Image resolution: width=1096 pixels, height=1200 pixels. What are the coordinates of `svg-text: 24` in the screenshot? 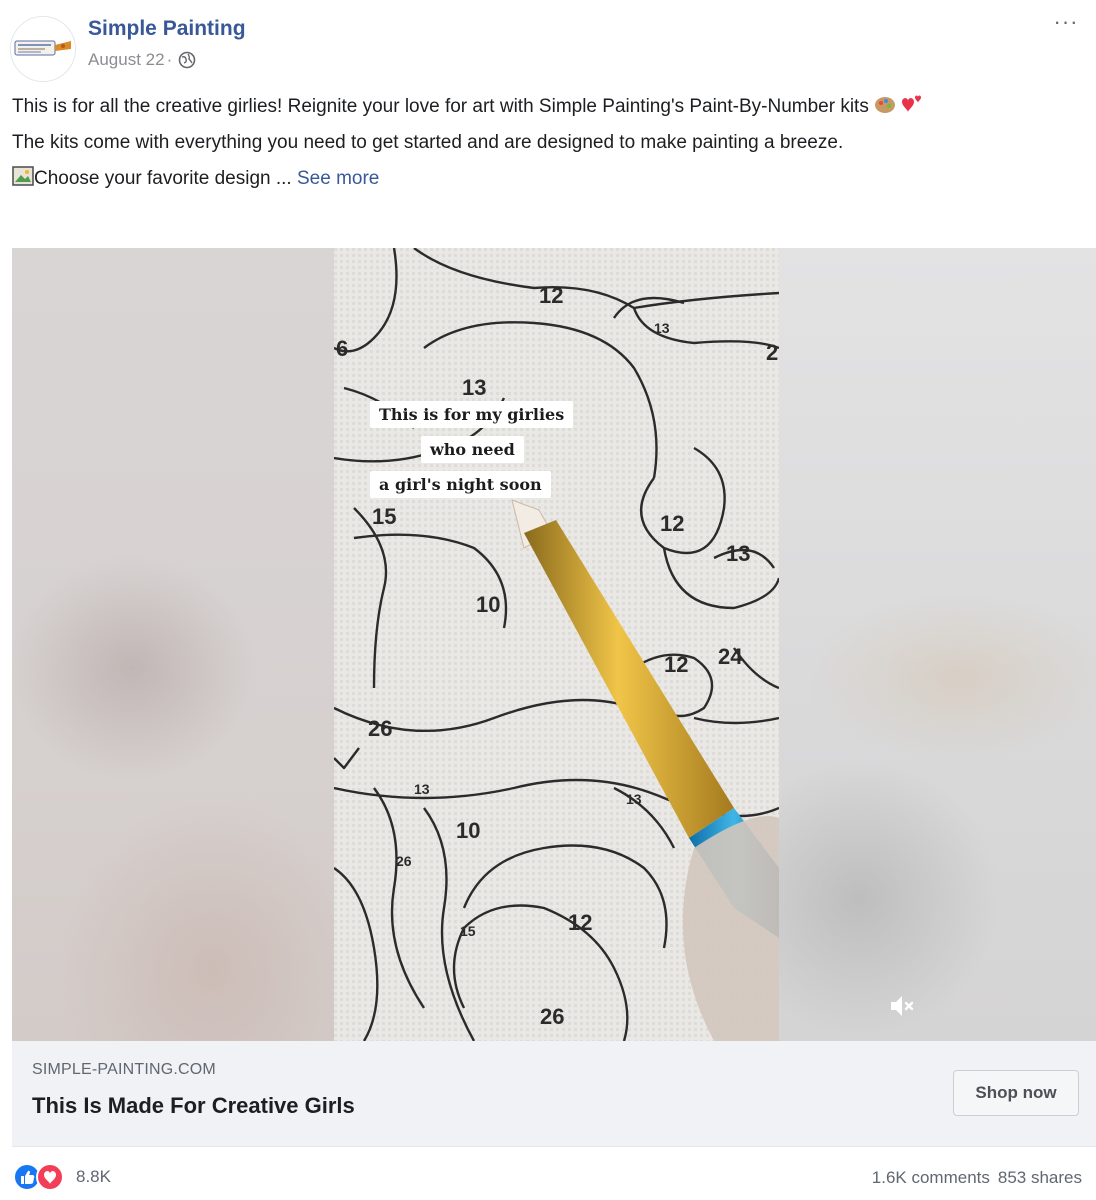 It's located at (730, 656).